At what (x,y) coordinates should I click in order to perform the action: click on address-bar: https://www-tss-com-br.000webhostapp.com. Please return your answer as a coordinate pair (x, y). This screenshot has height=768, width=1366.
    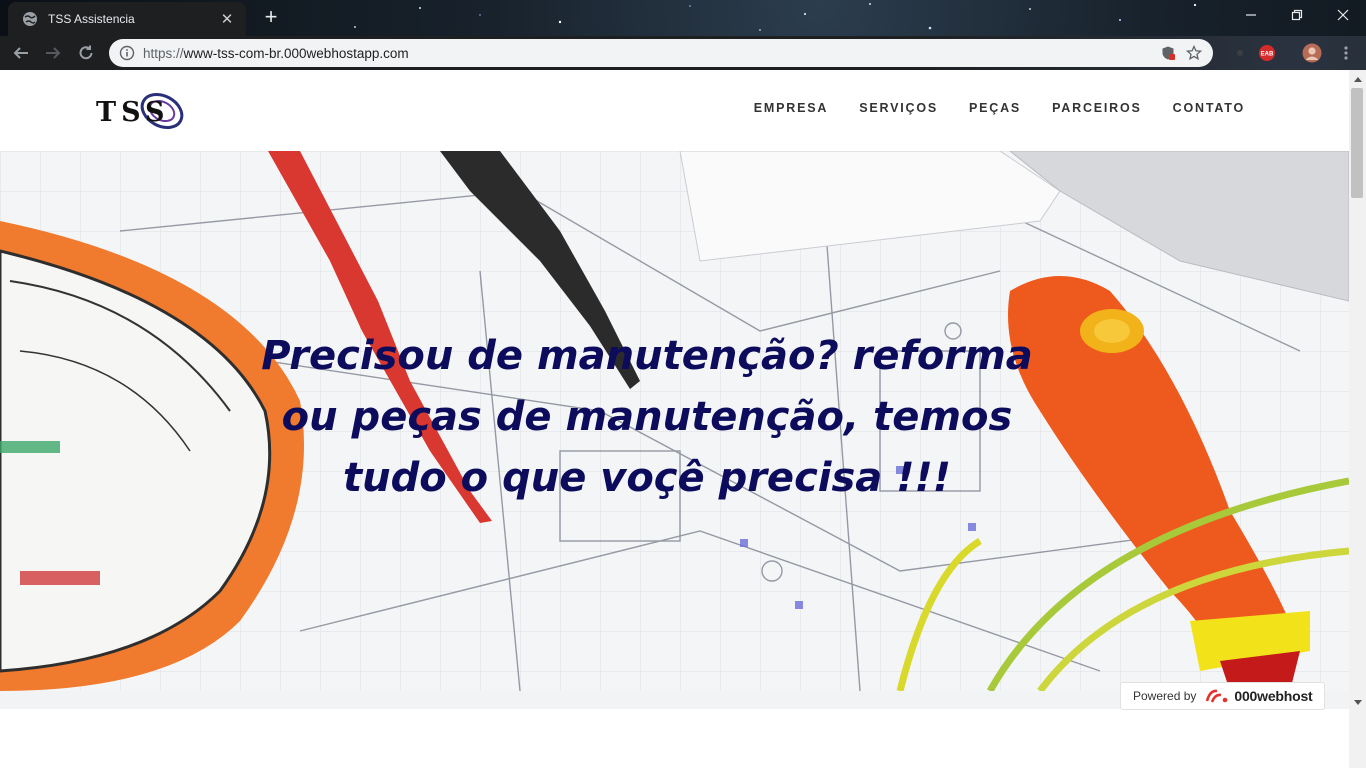
    Looking at the image, I should click on (661, 53).